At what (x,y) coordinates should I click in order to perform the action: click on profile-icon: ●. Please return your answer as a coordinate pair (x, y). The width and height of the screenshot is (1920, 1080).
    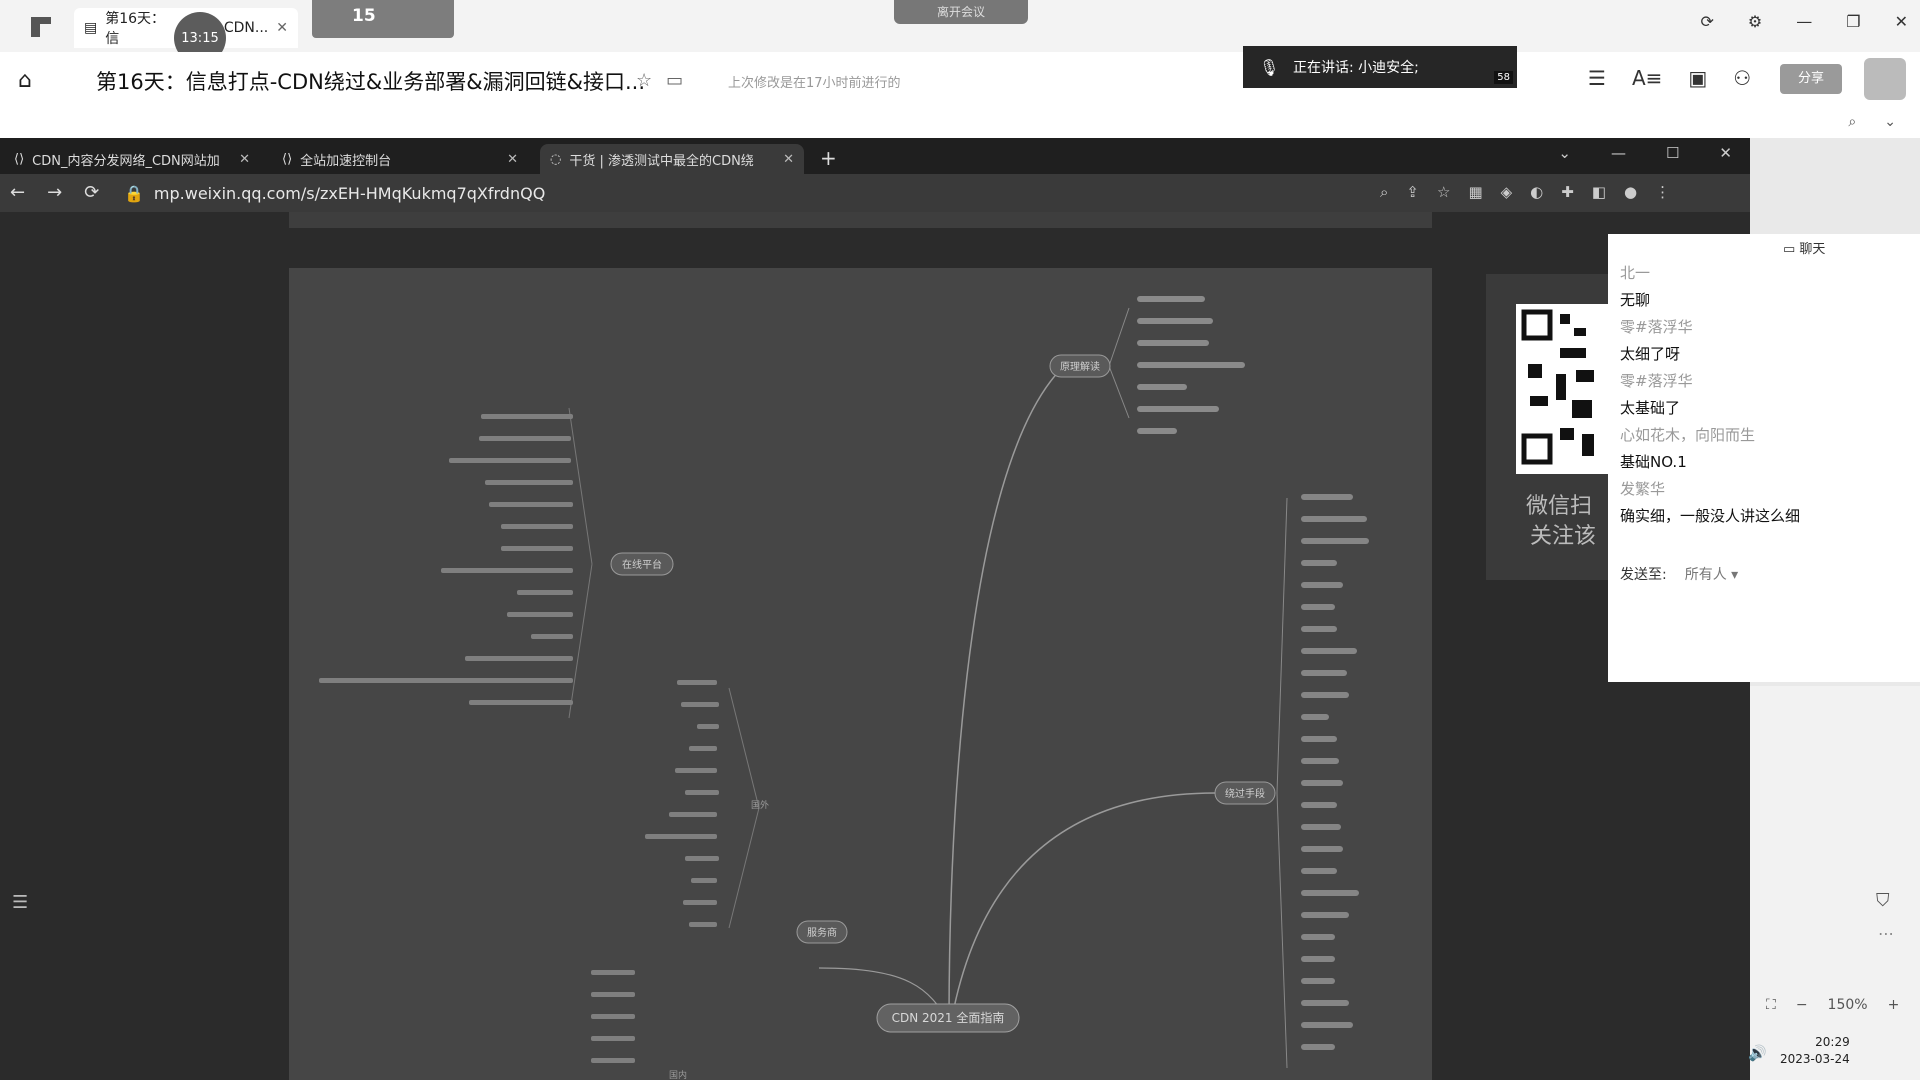
    Looking at the image, I should click on (1630, 192).